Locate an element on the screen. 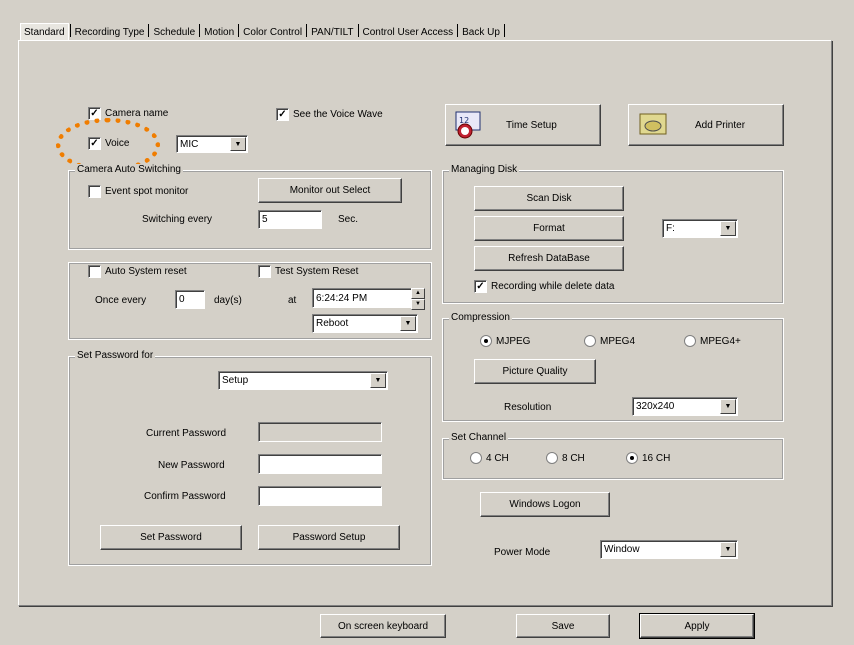 This screenshot has width=854, height=645. event-spot-monitor-checkbox: Event spot monitor is located at coordinates (138, 191).